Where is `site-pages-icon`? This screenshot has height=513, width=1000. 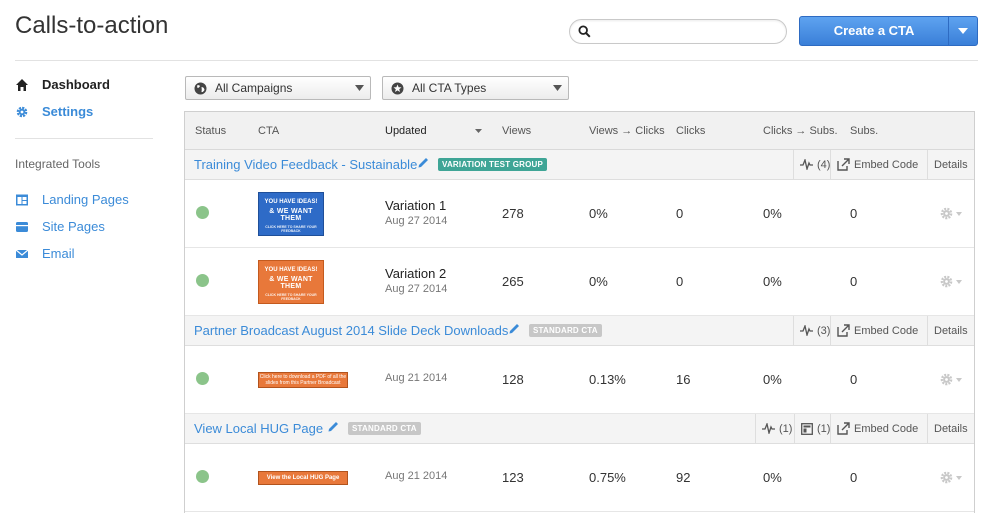 site-pages-icon is located at coordinates (22, 226).